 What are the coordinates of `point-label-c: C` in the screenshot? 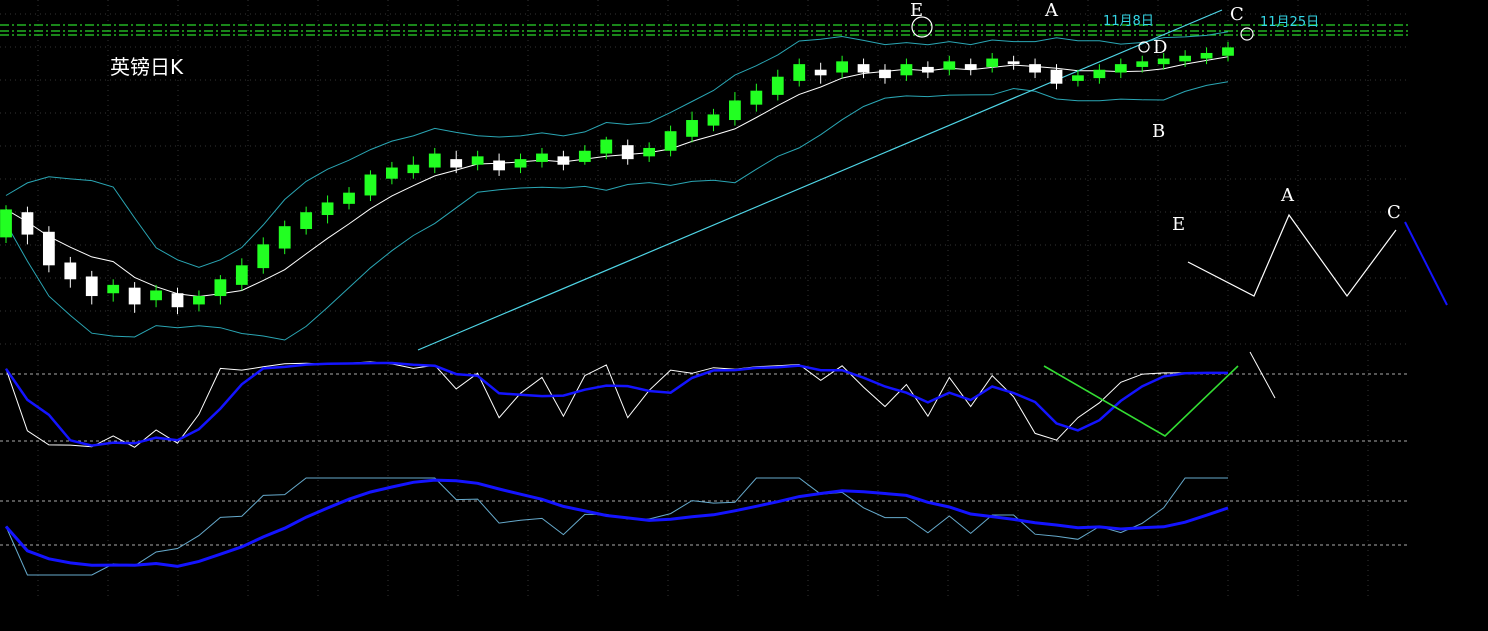 It's located at (1237, 14).